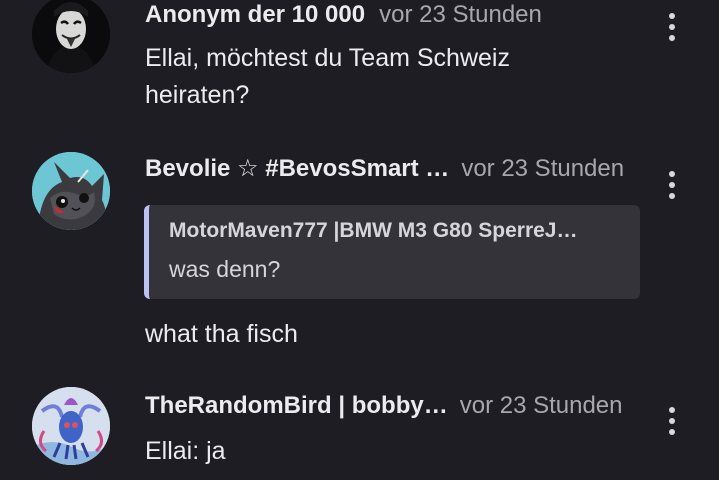 The width and height of the screenshot is (719, 480). Describe the element at coordinates (185, 451) in the screenshot. I see `comment-text: Ellai: ja` at that location.